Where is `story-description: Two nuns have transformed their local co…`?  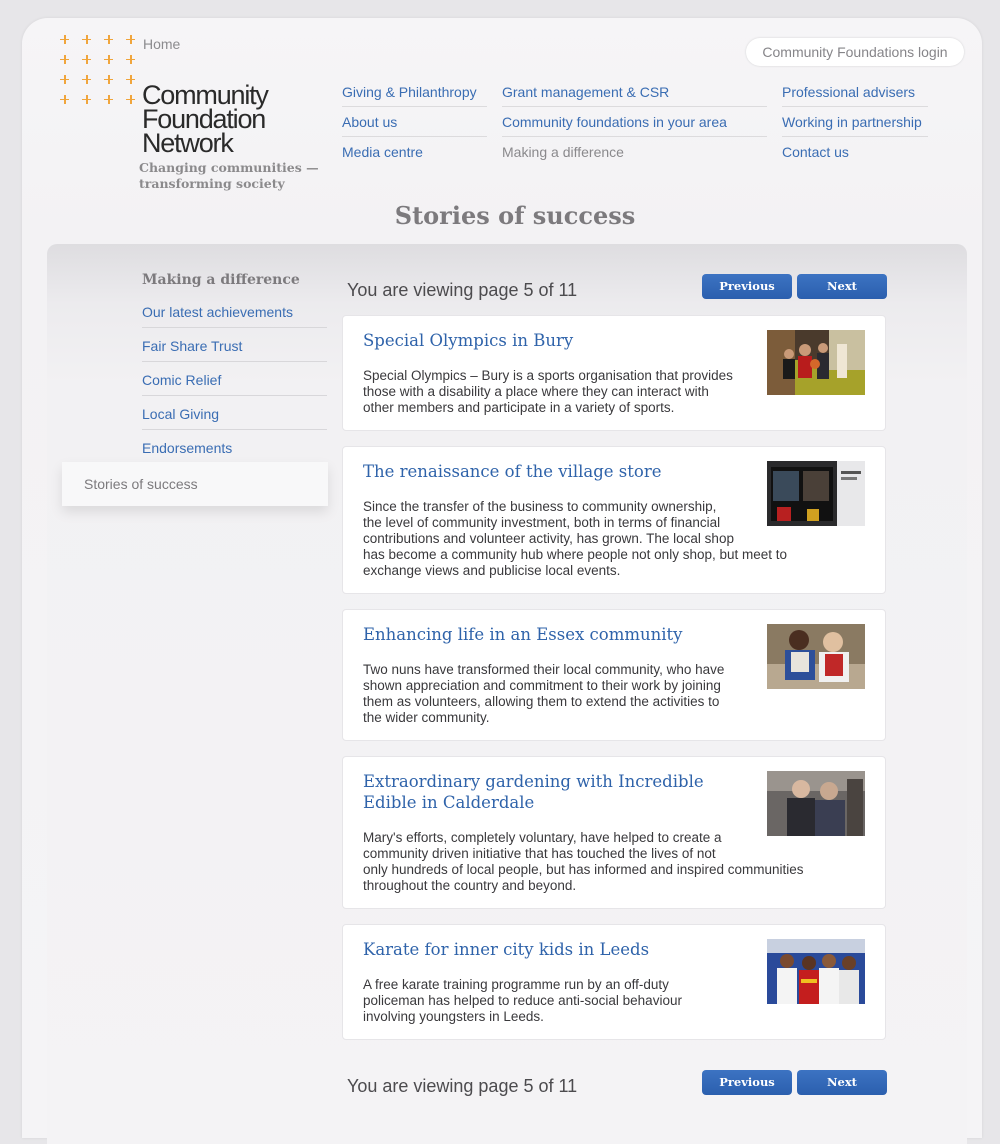 story-description: Two nuns have transformed their local co… is located at coordinates (544, 693).